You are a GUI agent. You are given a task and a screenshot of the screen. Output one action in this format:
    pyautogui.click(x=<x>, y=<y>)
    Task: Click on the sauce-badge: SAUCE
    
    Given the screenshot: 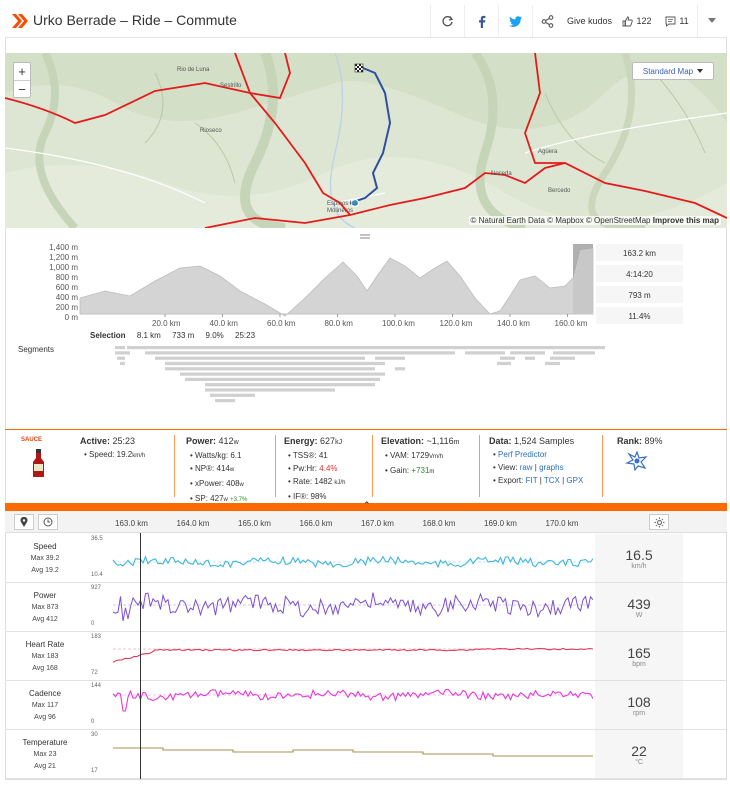 What is the action you would take?
    pyautogui.click(x=32, y=440)
    